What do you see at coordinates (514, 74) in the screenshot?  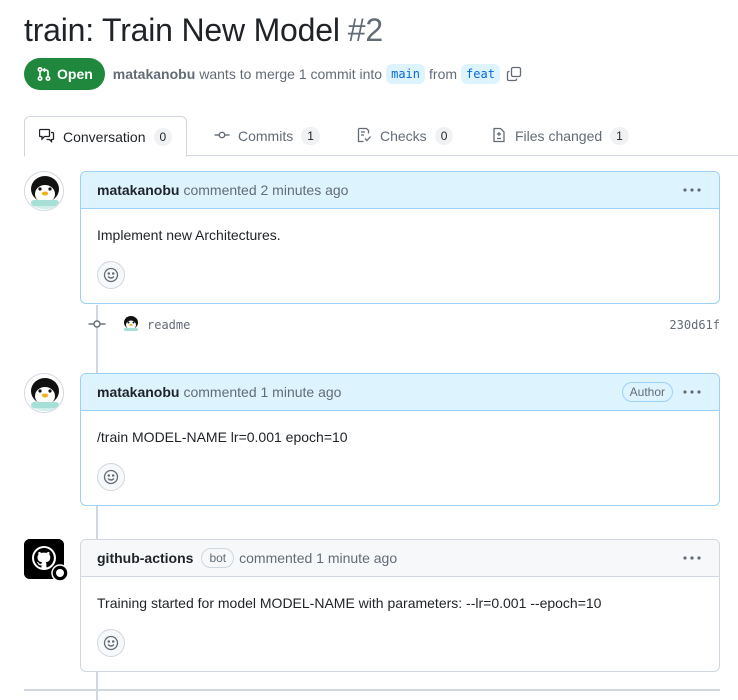 I see `copy-icon` at bounding box center [514, 74].